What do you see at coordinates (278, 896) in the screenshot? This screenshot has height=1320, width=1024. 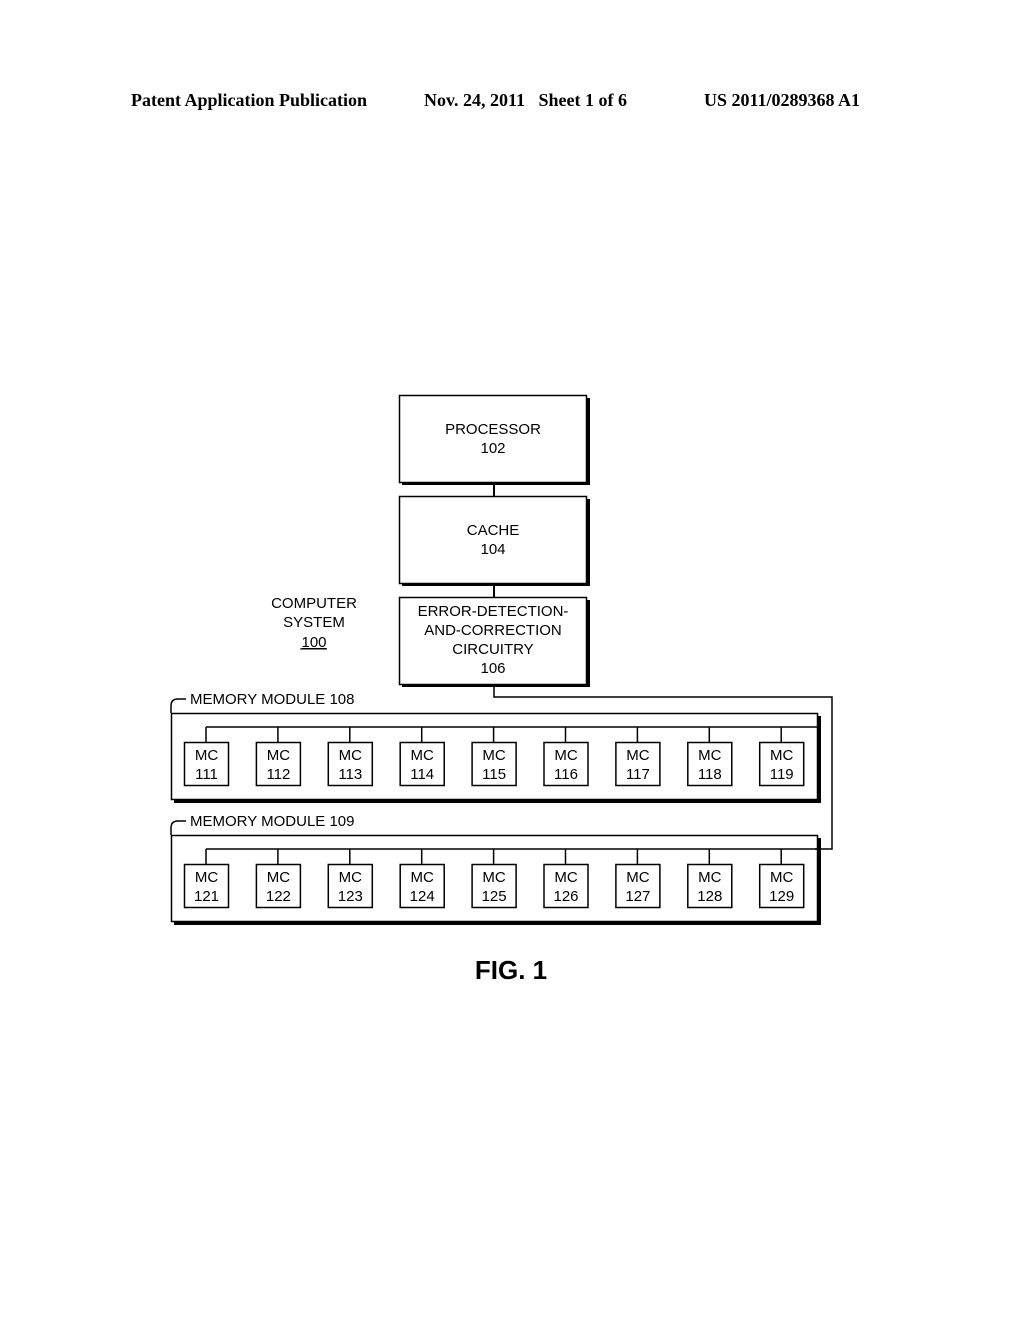 I see `chip-number: 122` at bounding box center [278, 896].